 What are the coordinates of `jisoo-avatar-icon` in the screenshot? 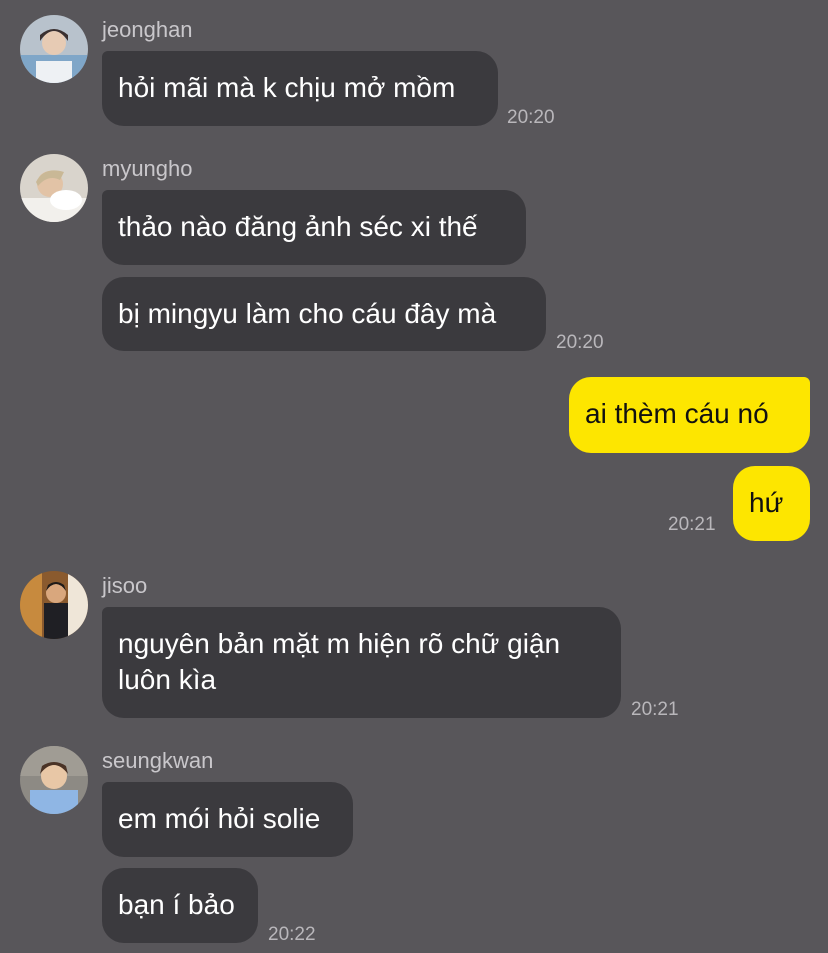 It's located at (54, 605).